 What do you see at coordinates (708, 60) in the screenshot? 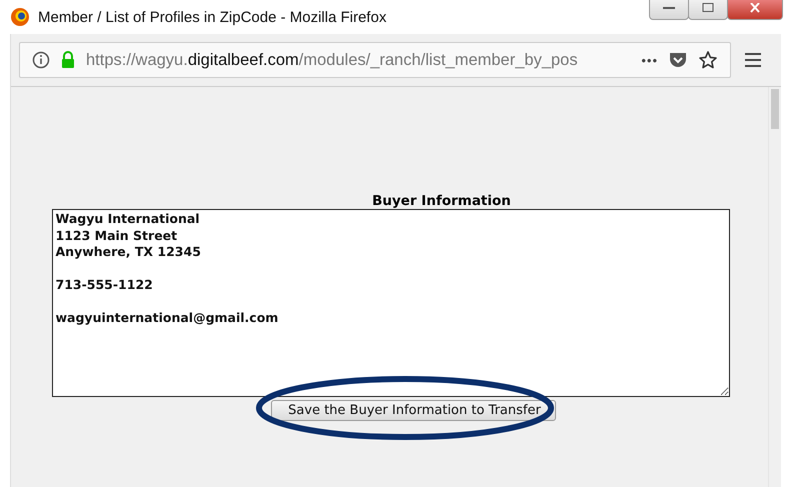
I see `star-icon` at bounding box center [708, 60].